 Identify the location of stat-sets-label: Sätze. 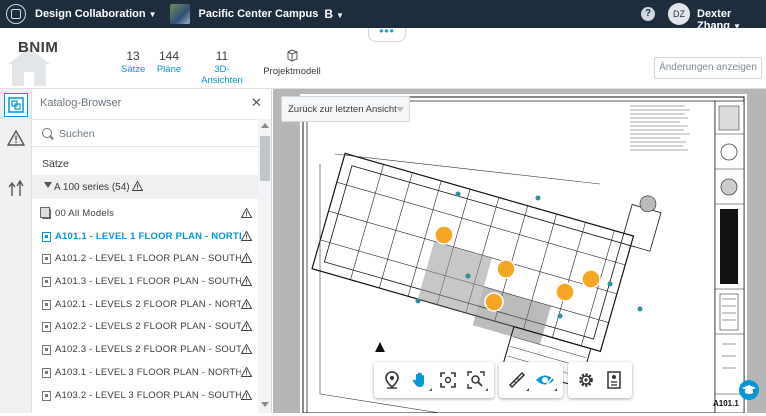
(133, 69).